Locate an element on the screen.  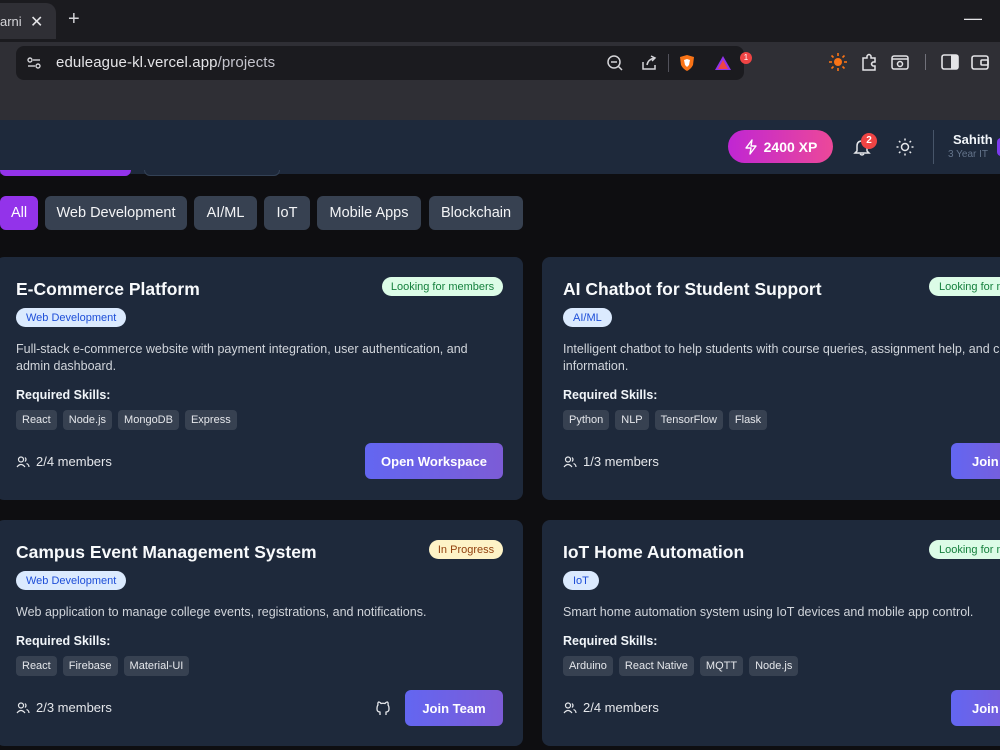
skill-tag: MongoDB is located at coordinates (148, 420).